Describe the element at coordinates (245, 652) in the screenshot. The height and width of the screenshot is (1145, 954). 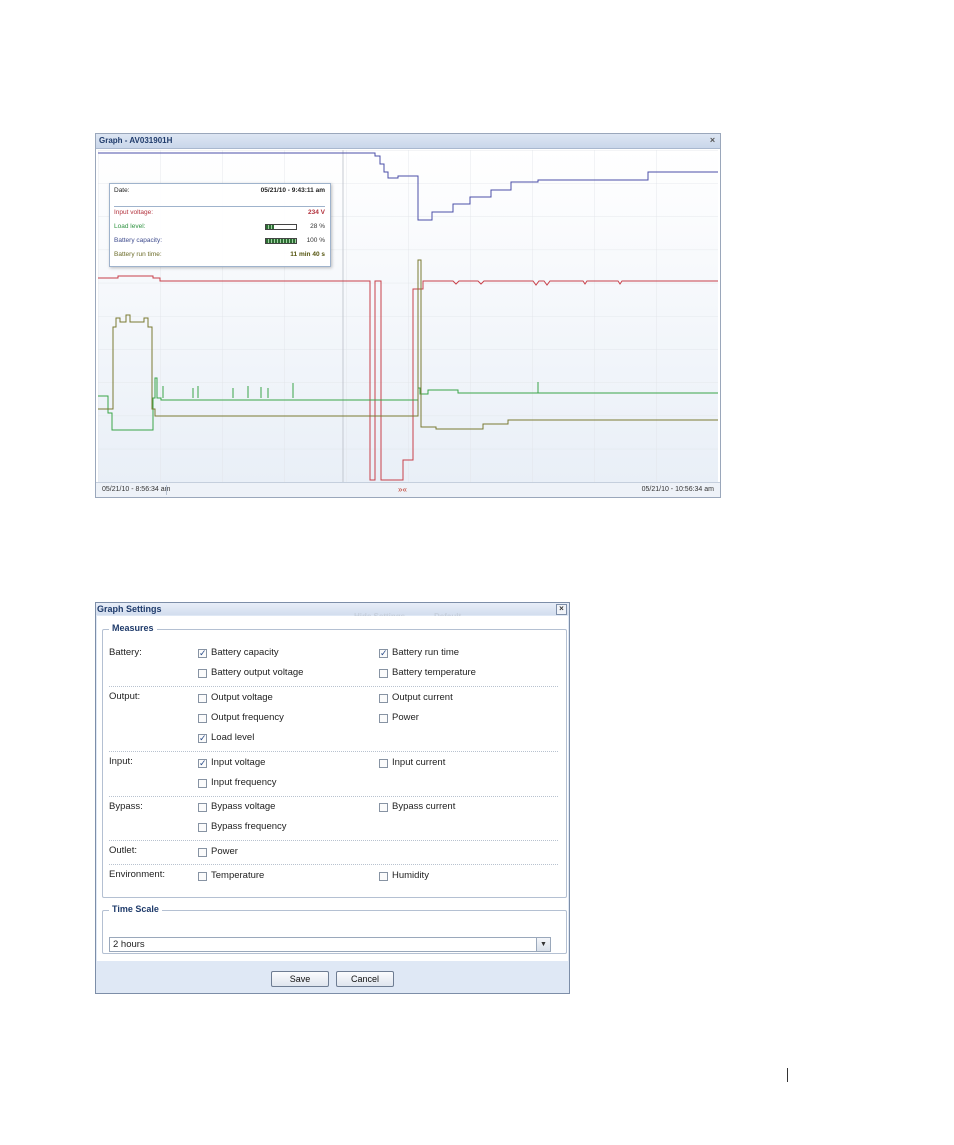
I see `battery-capacity-label: Battery capacity` at that location.